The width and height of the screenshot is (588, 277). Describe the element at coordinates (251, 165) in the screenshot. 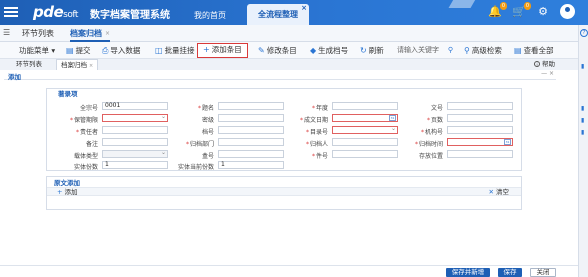

I see `e-copies-field: 1` at that location.